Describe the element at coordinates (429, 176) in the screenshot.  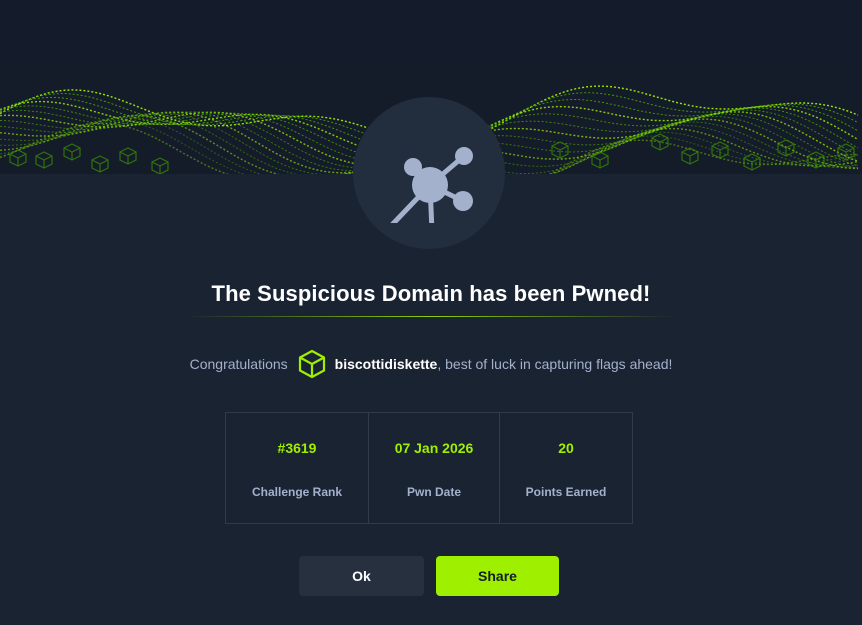
I see `network-node-icon` at that location.